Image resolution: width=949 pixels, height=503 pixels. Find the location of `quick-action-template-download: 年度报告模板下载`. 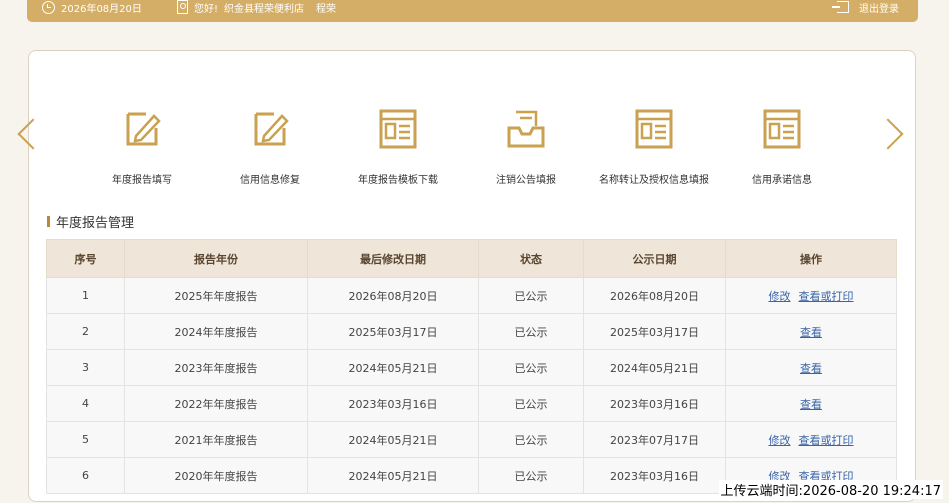

quick-action-template-download: 年度报告模板下载 is located at coordinates (398, 147).